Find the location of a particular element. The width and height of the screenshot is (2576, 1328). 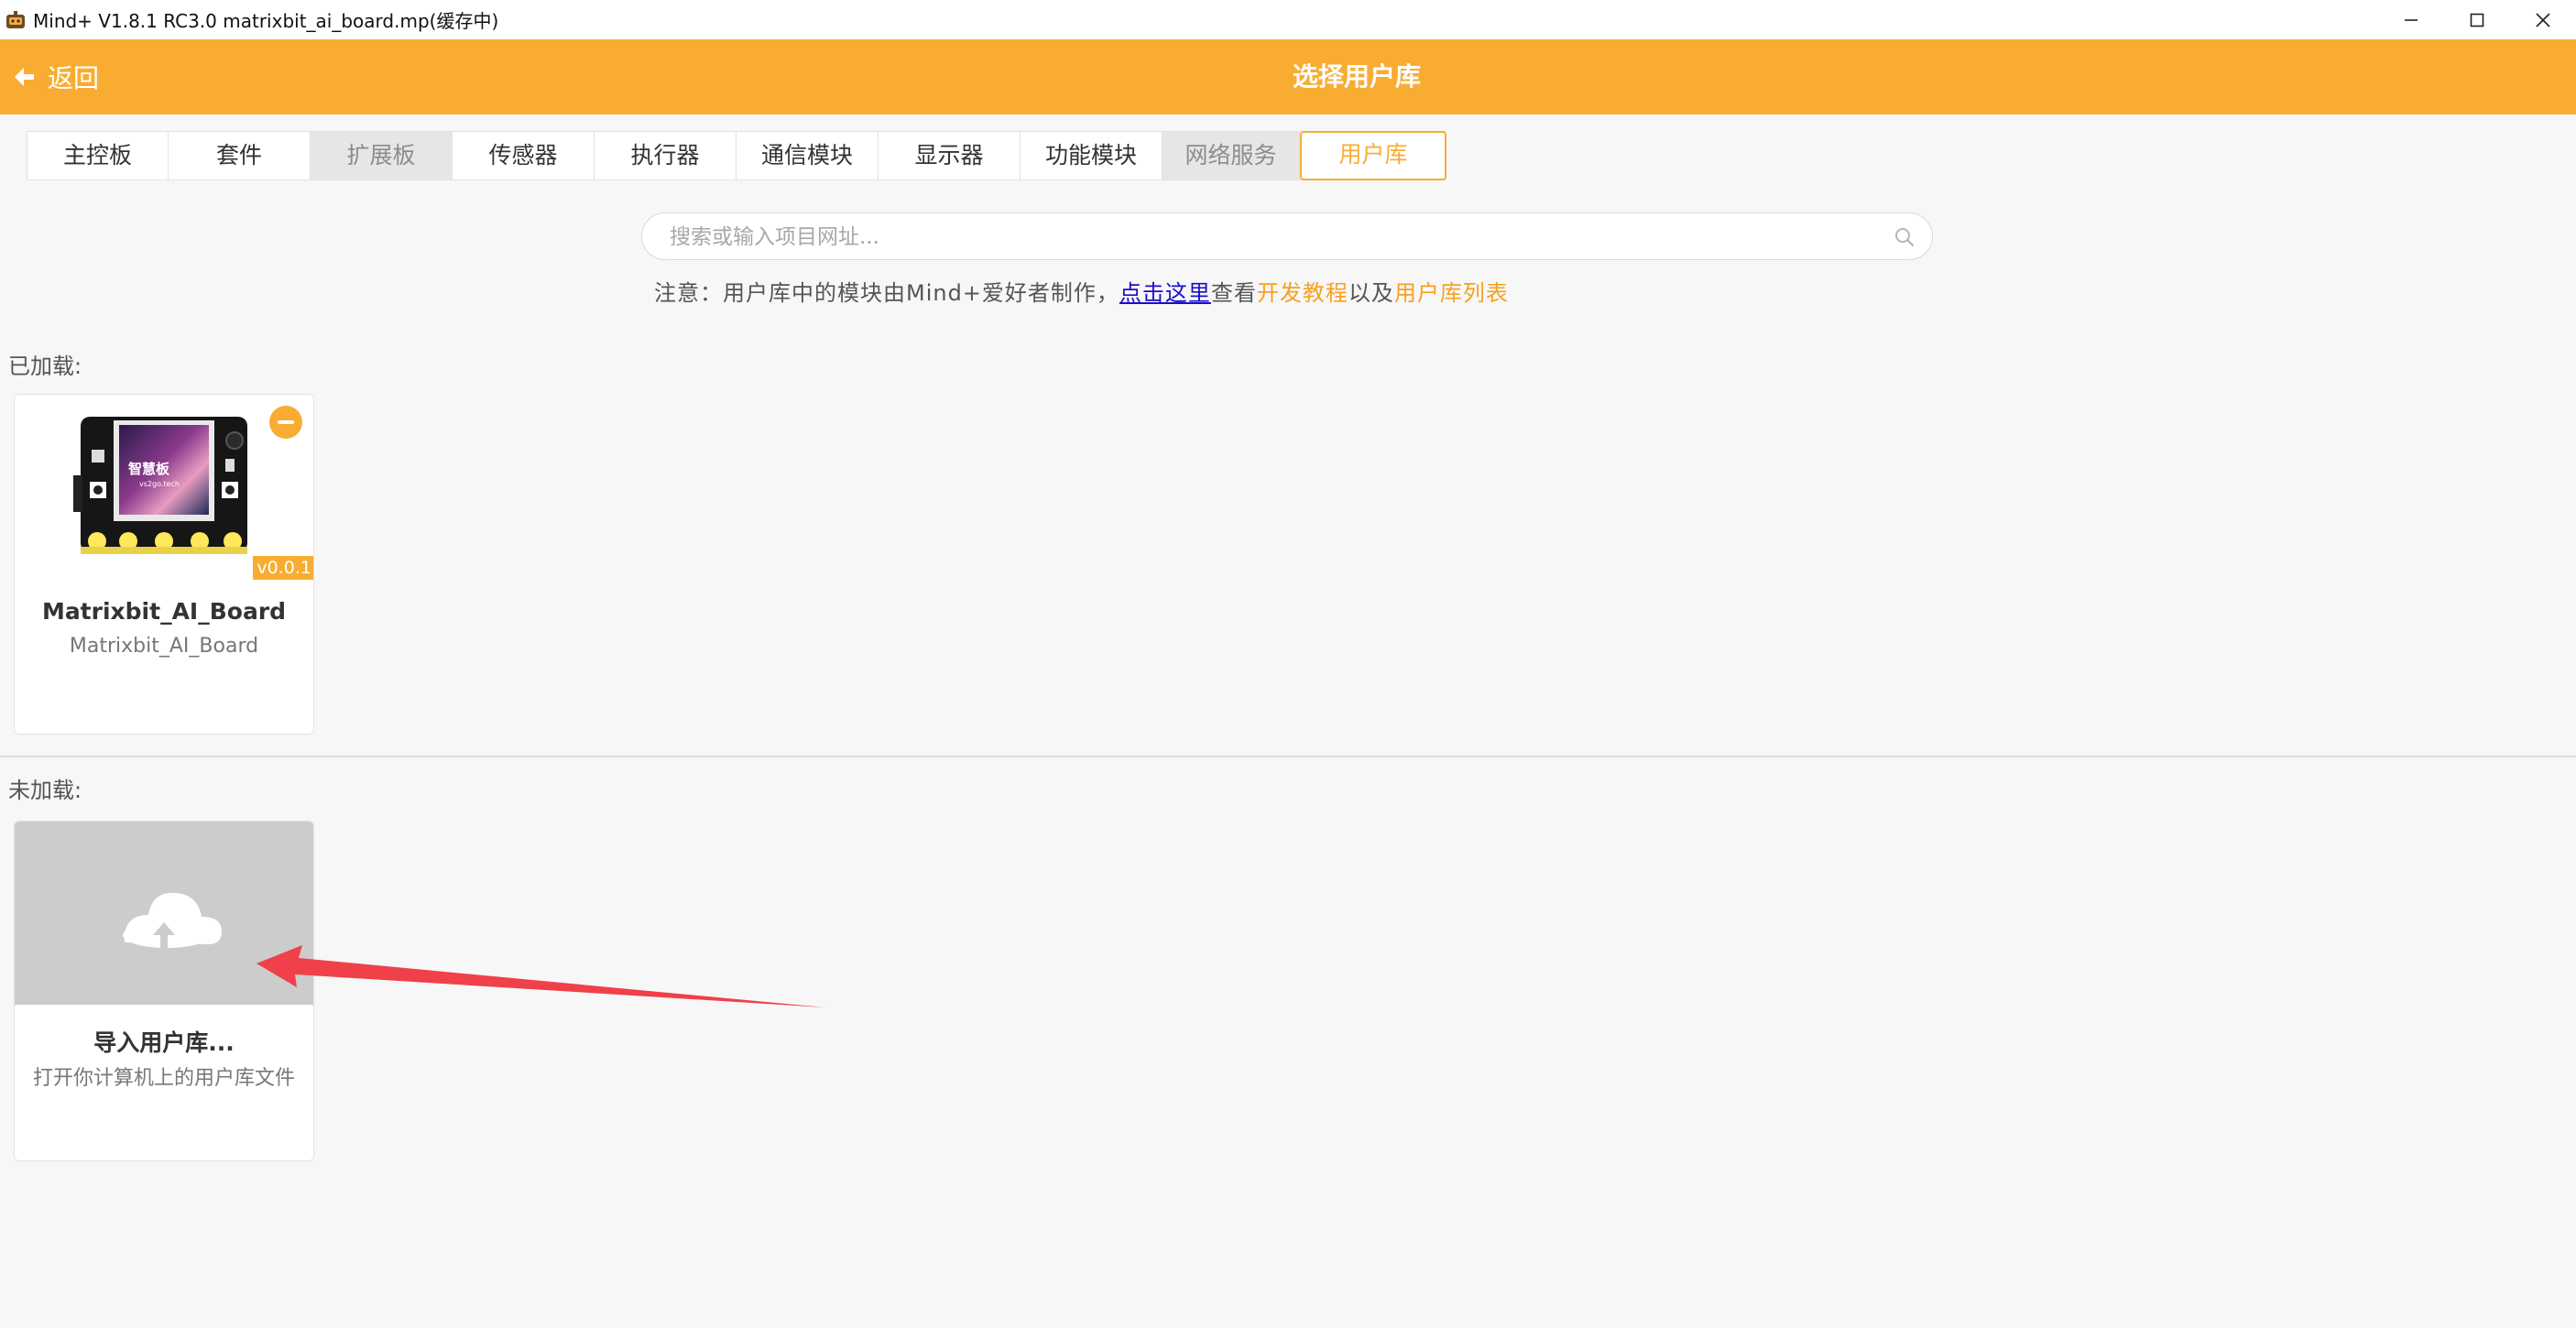

library-subtitle: Matrixbit_AI_Board is located at coordinates (164, 646).